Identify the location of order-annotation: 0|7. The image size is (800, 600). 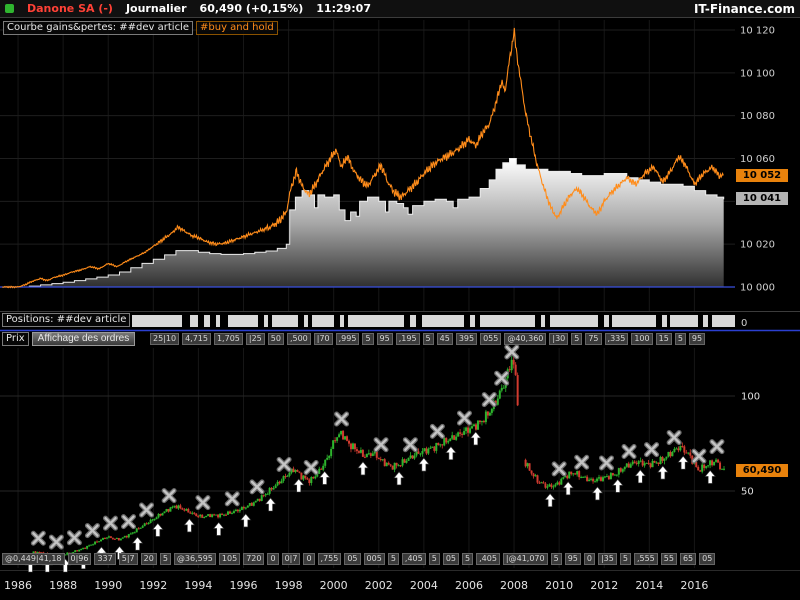
(291, 559).